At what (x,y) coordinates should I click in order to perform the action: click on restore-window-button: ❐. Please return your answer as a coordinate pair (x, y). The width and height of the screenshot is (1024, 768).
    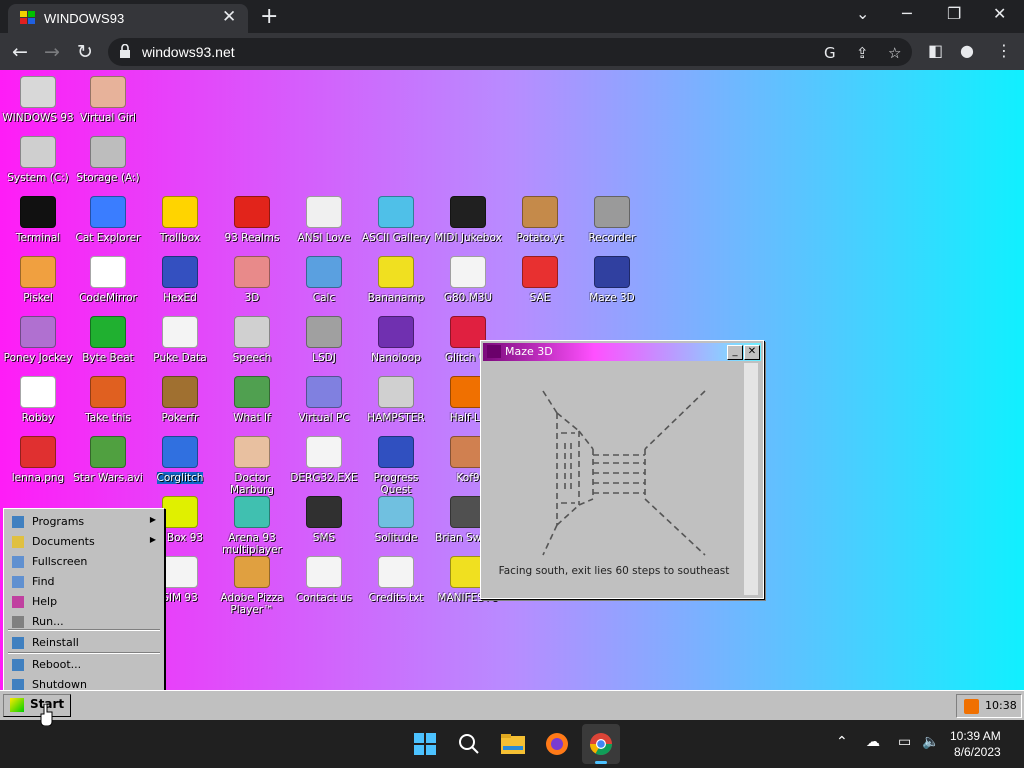
    Looking at the image, I should click on (954, 13).